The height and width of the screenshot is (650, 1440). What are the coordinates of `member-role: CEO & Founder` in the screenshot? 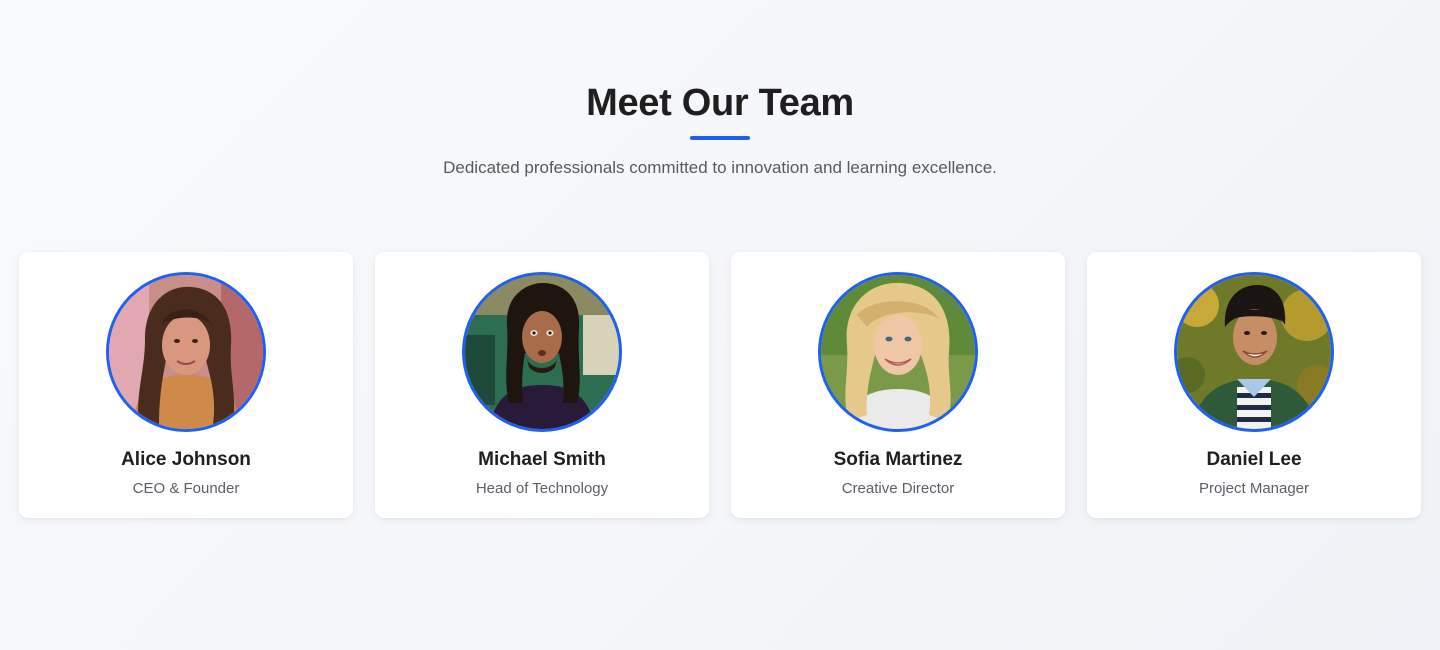 It's located at (186, 488).